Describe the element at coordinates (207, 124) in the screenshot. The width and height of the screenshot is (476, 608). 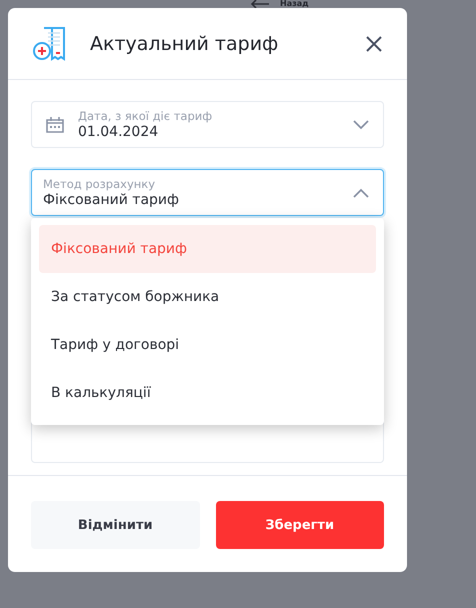
I see `date-field: Дата, з якої діє тариф 01.04.2024` at that location.